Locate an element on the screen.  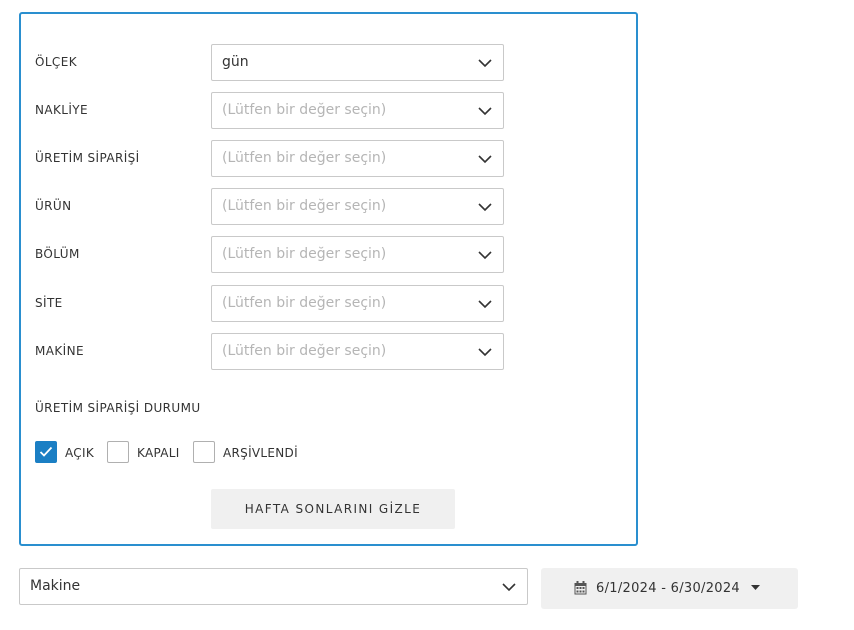
filter-row-shipping: NAKLİYE (Lütfen bir değer seçin) is located at coordinates (270, 110).